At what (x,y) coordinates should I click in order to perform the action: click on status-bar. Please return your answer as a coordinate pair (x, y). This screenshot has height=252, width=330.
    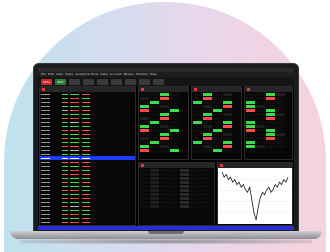
    Looking at the image, I should click on (166, 228).